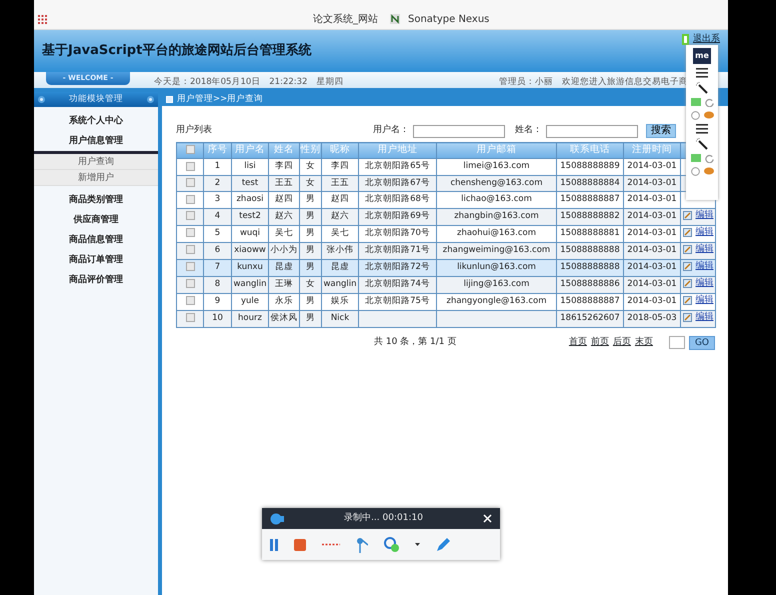 This screenshot has height=595, width=776. What do you see at coordinates (249, 301) in the screenshot?
I see `table-cell: yule` at bounding box center [249, 301].